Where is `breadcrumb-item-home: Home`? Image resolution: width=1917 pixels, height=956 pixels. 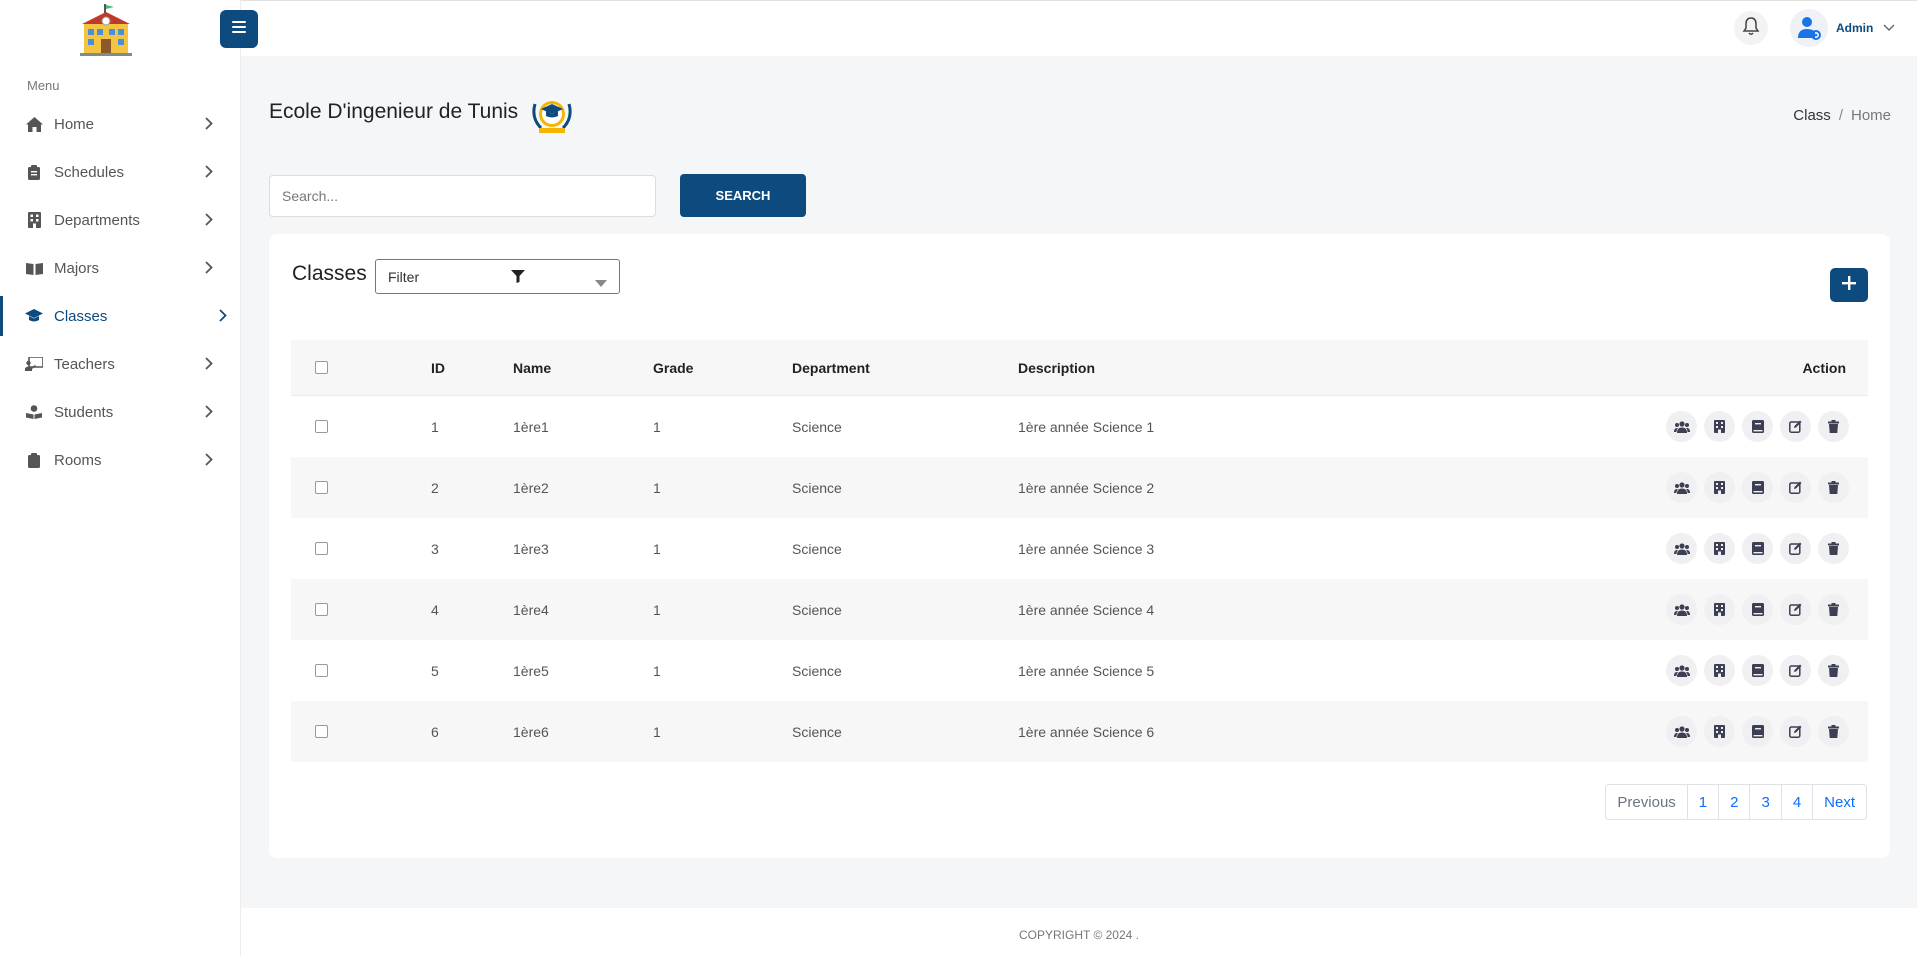 breadcrumb-item-home: Home is located at coordinates (1871, 115).